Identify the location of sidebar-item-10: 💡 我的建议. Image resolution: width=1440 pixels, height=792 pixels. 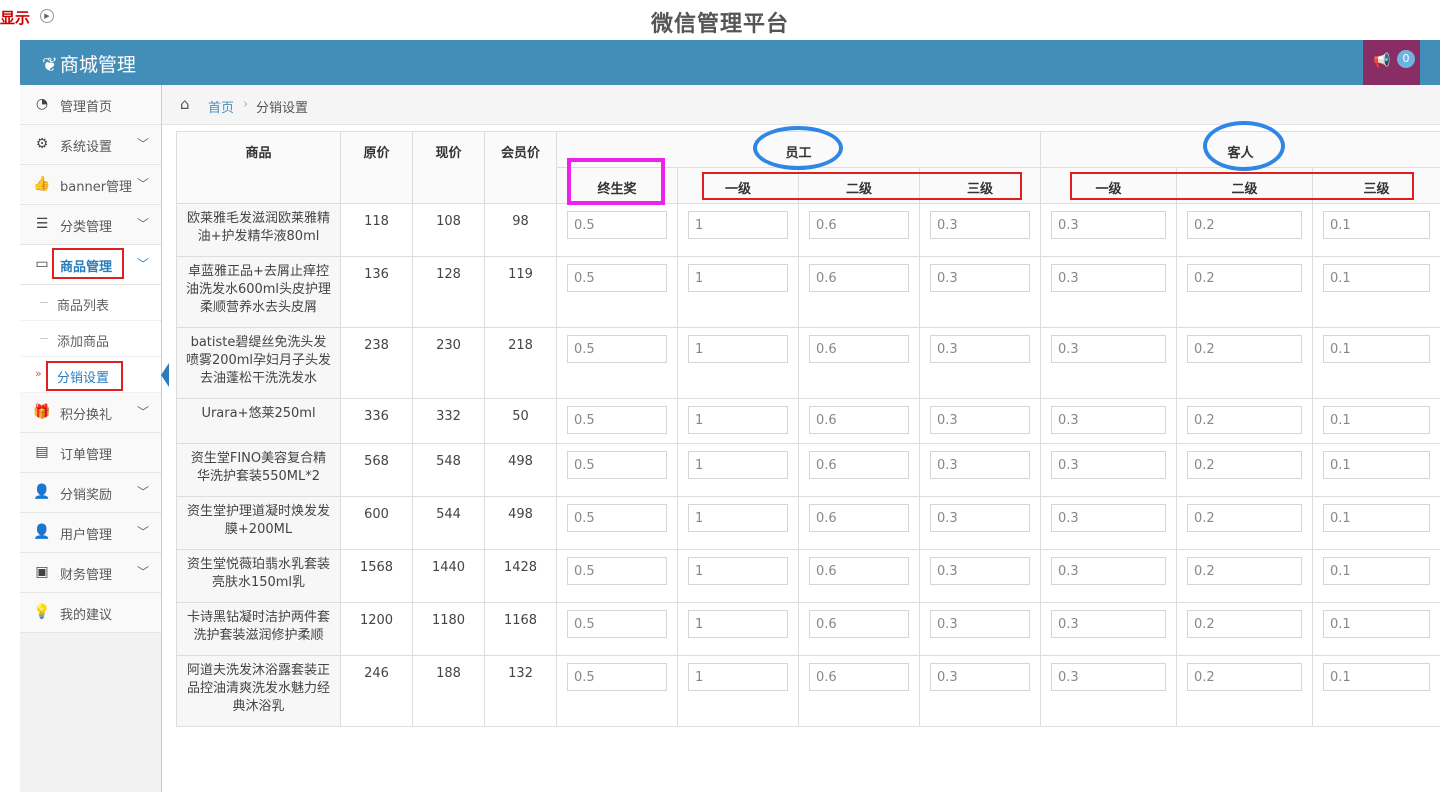
(90, 613).